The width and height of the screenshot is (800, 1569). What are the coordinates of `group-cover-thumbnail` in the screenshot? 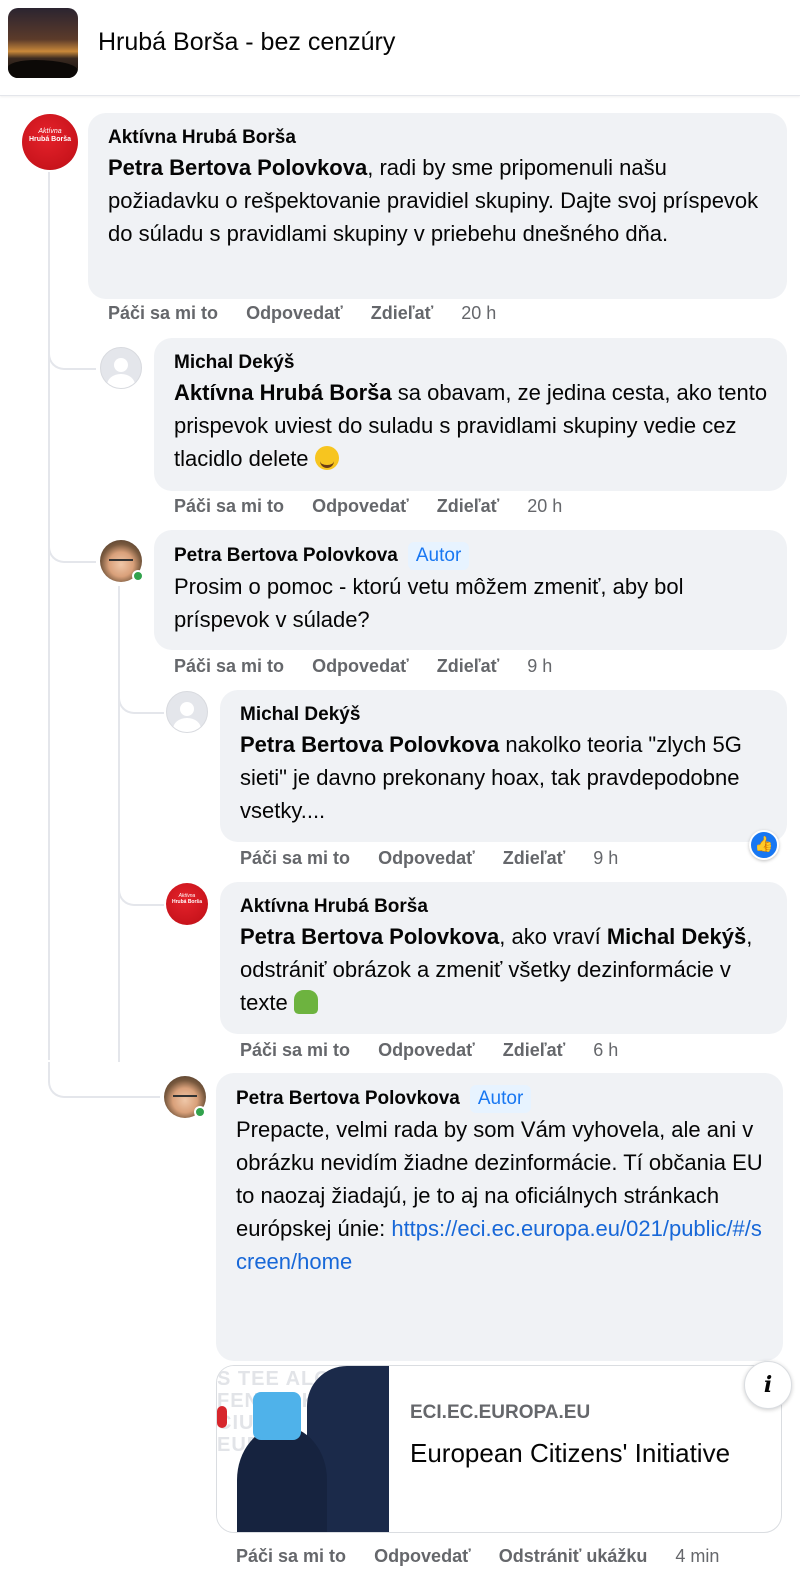 It's located at (43, 43).